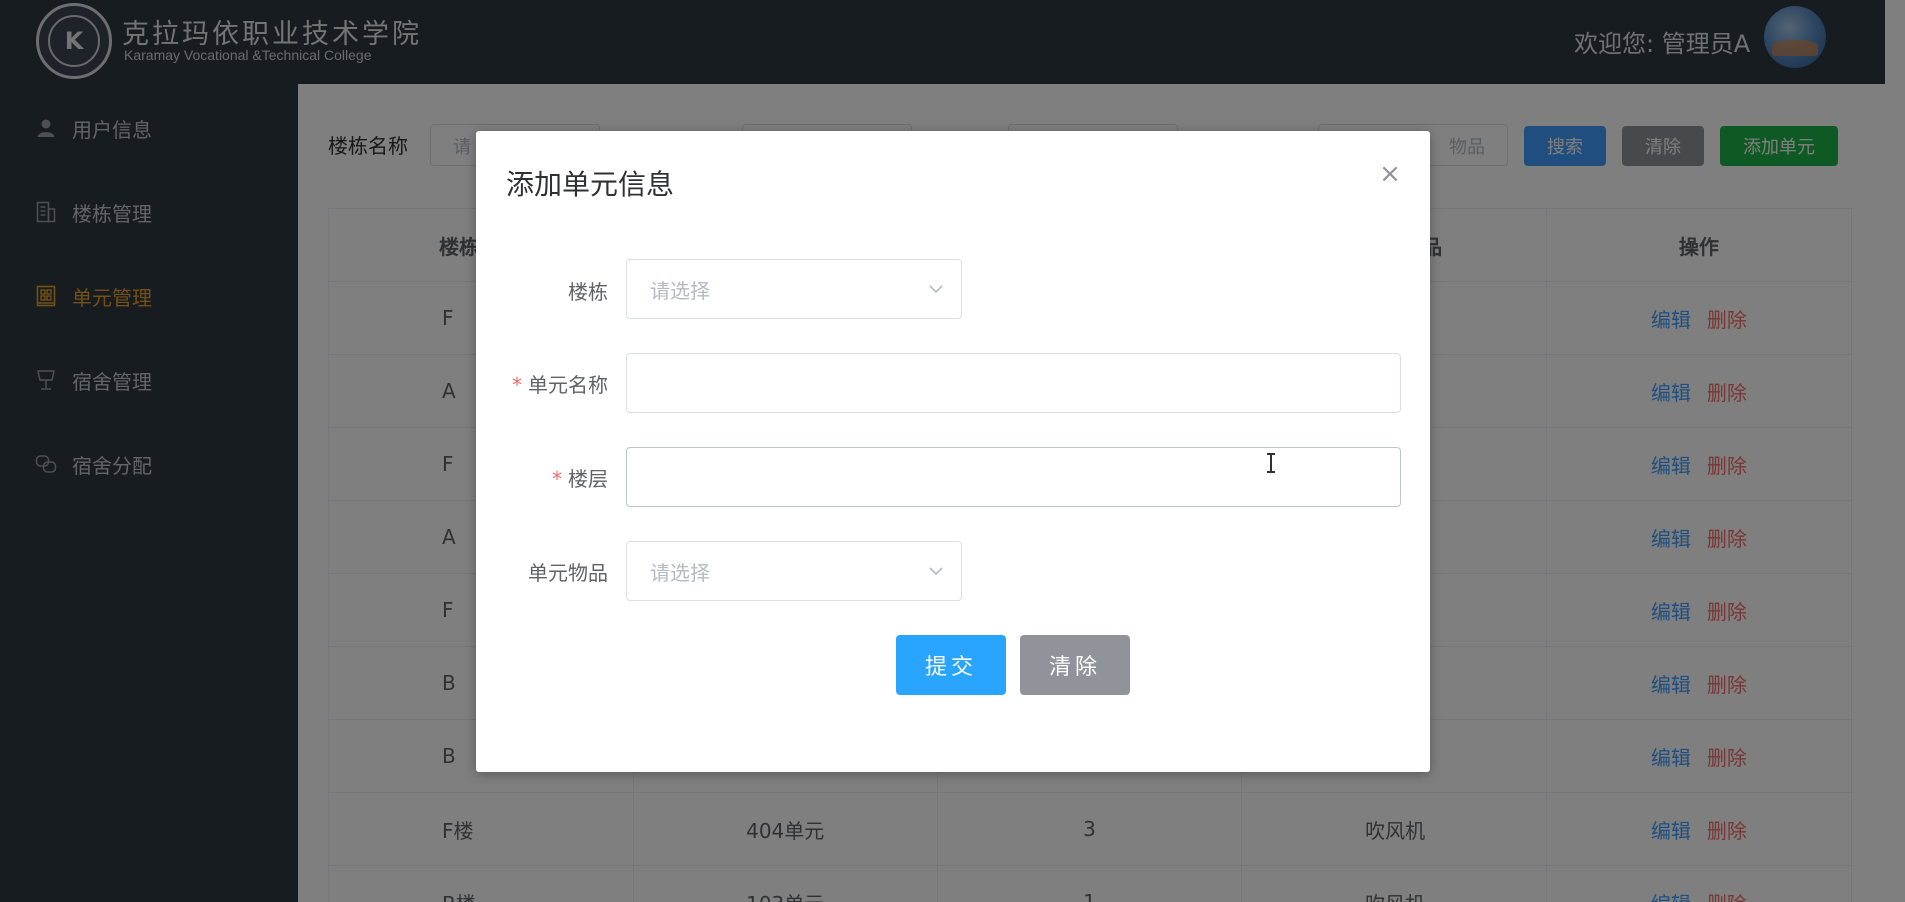  What do you see at coordinates (560, 385) in the screenshot?
I see `unit-name-field-label: * 单元名称` at bounding box center [560, 385].